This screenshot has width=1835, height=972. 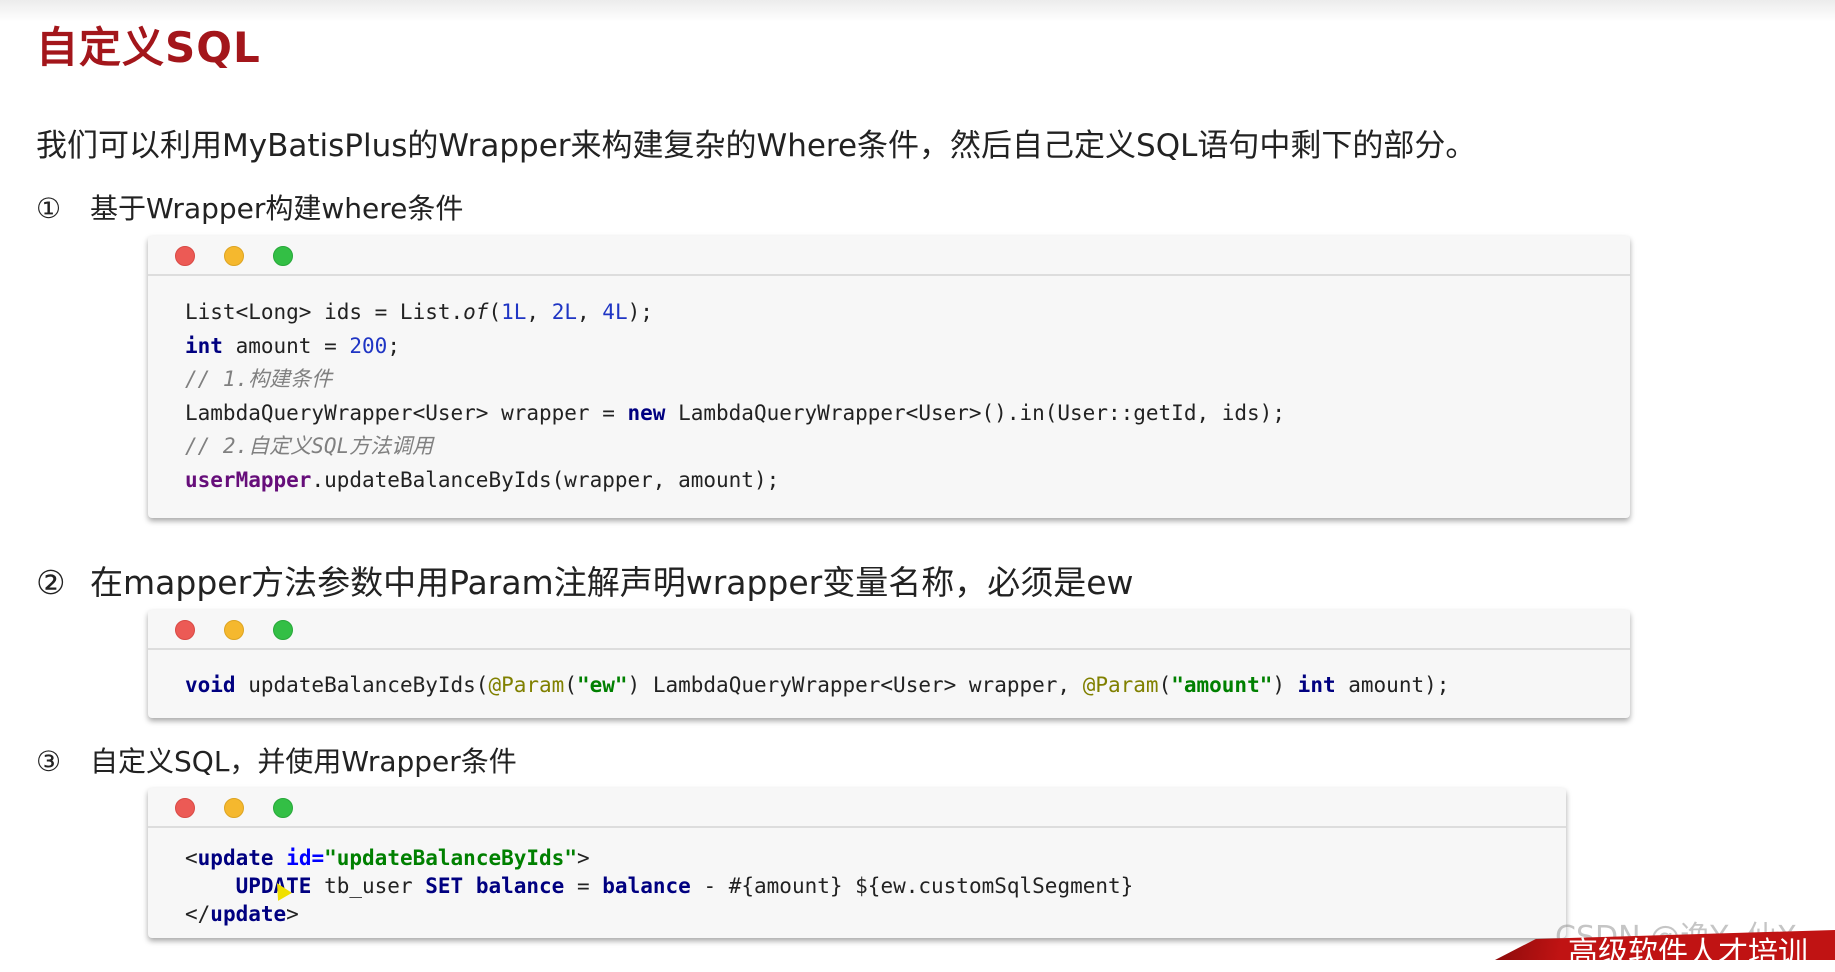 What do you see at coordinates (51, 582) in the screenshot?
I see `step-number: ②` at bounding box center [51, 582].